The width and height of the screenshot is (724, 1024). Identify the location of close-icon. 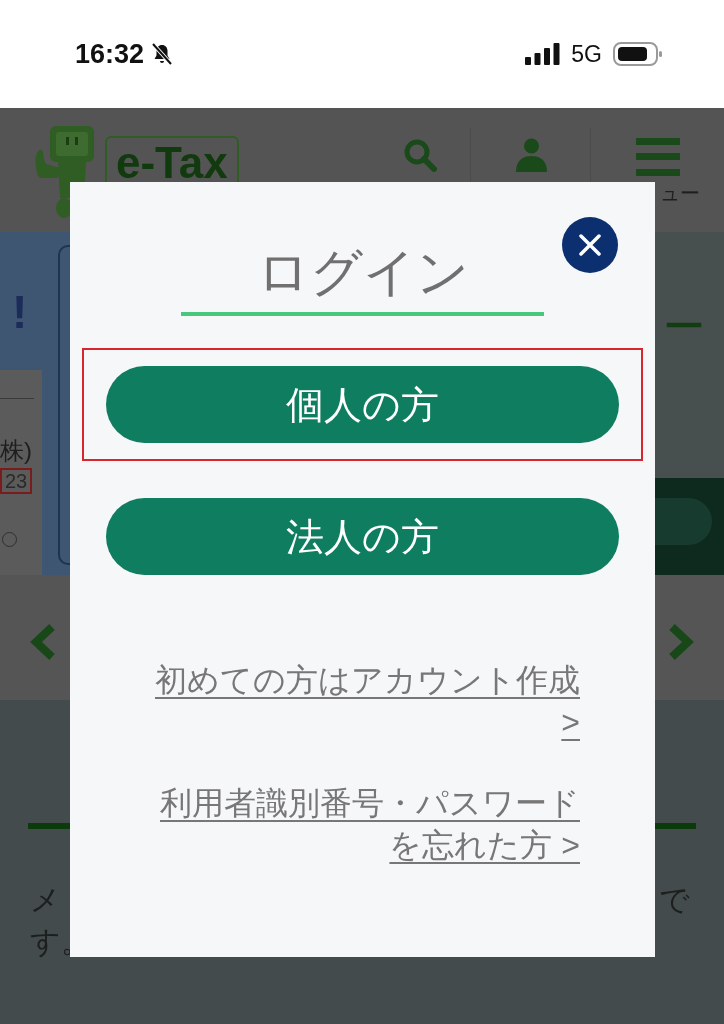
(590, 245).